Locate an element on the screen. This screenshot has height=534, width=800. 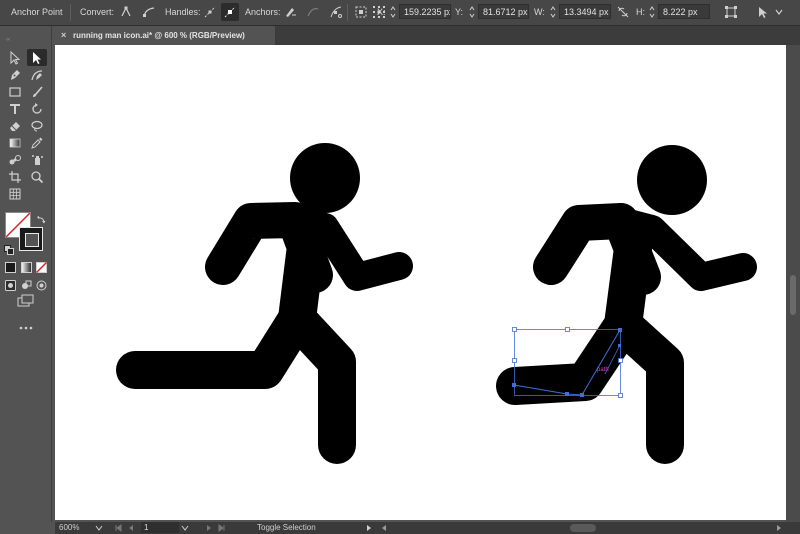
horizontal-scroll-thumb is located at coordinates (583, 528).